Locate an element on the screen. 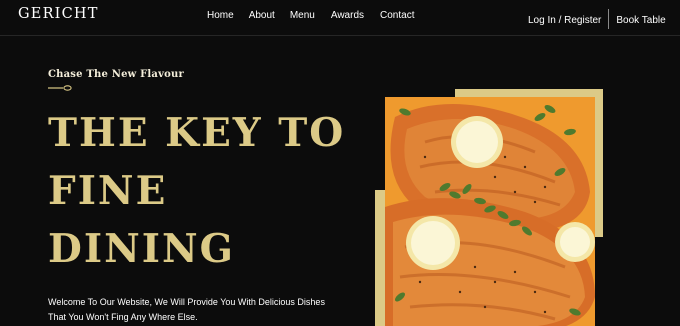  book-table-link: Book Table is located at coordinates (640, 20).